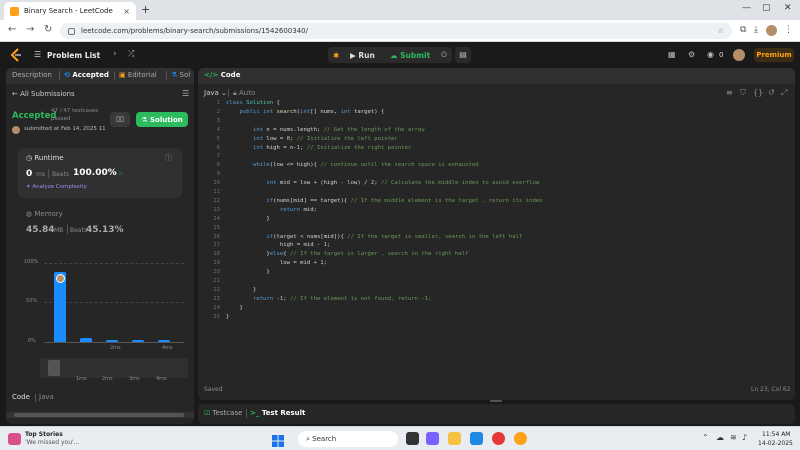 Image resolution: width=800 pixels, height=450 pixels. What do you see at coordinates (348, 439) in the screenshot?
I see `taskbar-search-box: ⌕ Search` at bounding box center [348, 439].